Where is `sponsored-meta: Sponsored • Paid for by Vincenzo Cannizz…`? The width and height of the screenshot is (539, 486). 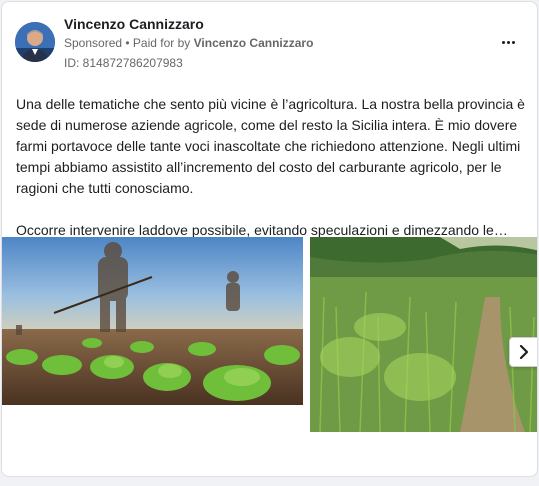 sponsored-meta: Sponsored • Paid for by Vincenzo Cannizz… is located at coordinates (188, 43).